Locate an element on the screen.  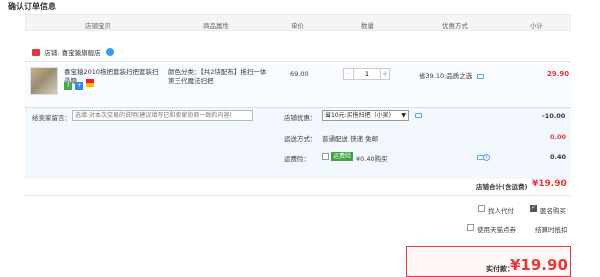
product-service-tags: 7 + is located at coordinates (79, 84).